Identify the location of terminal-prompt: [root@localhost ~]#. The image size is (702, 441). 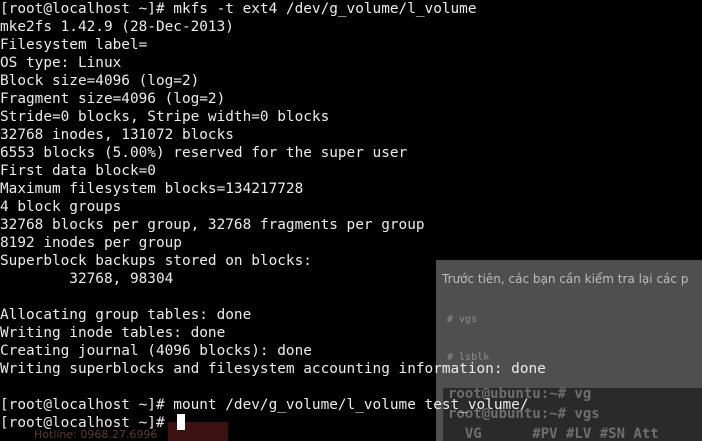
(87, 423).